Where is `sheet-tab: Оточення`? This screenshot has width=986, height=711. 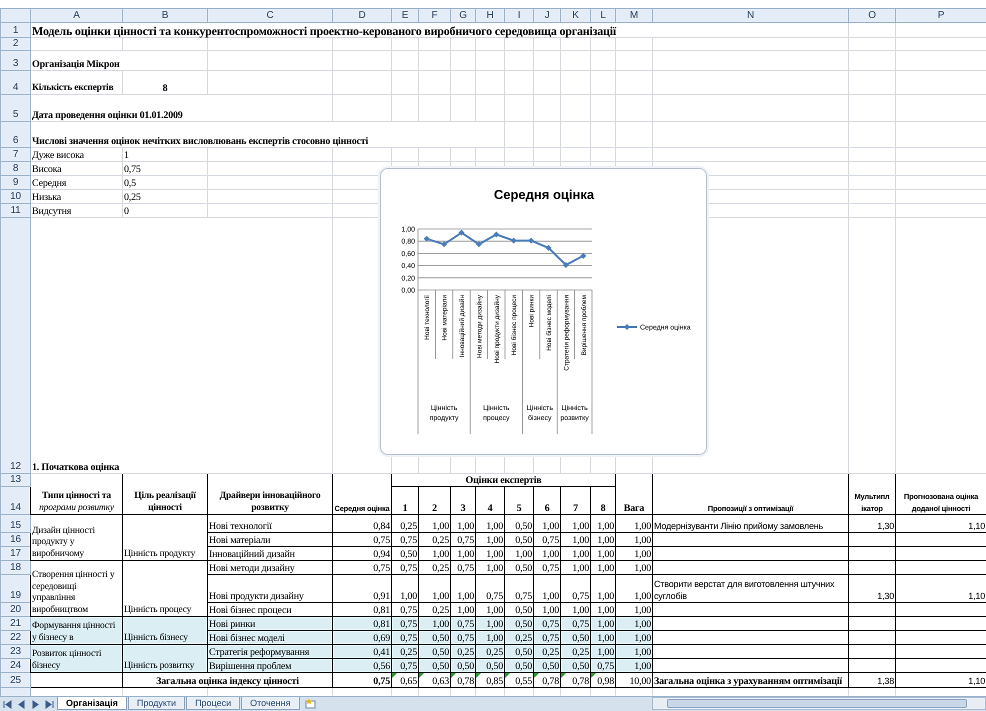 sheet-tab: Оточення is located at coordinates (270, 703).